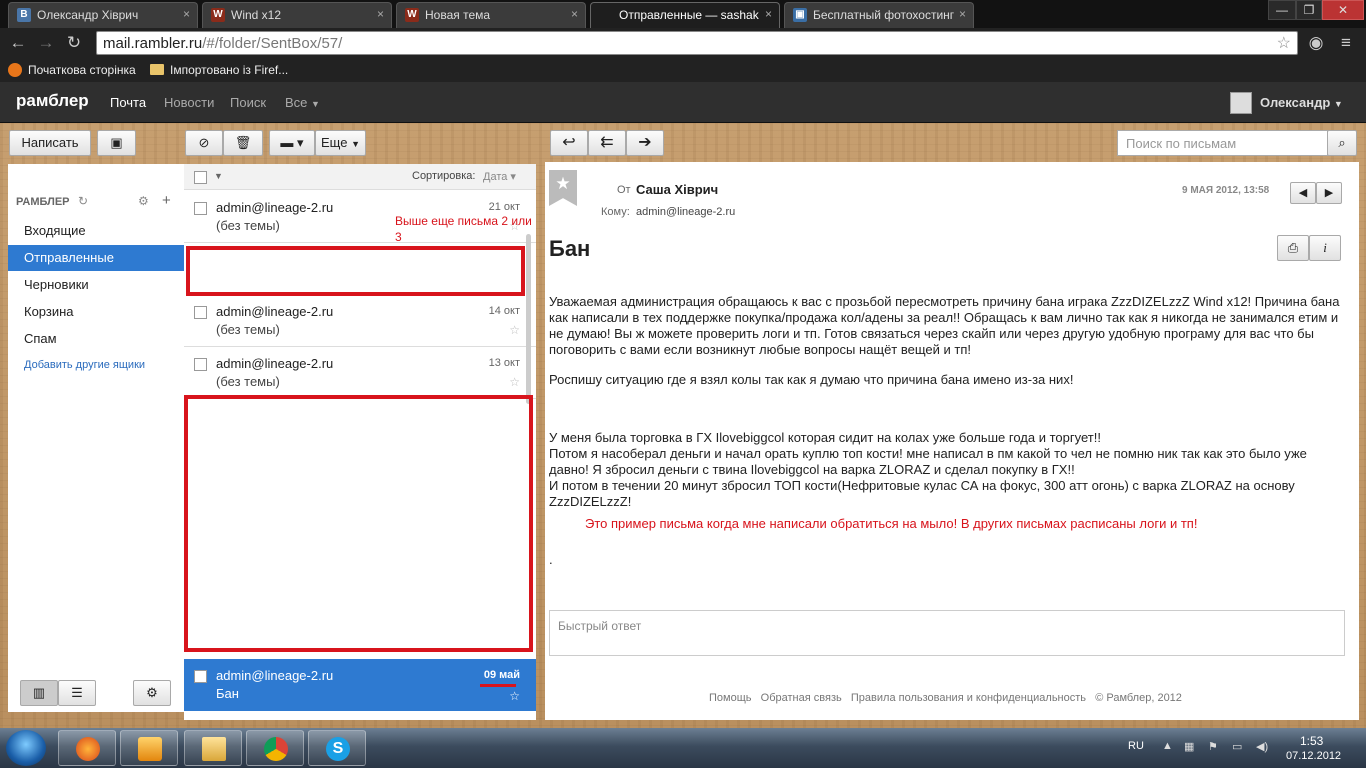 The width and height of the screenshot is (1366, 768). Describe the element at coordinates (1309, 10) in the screenshot. I see `restore-button: ❐` at that location.